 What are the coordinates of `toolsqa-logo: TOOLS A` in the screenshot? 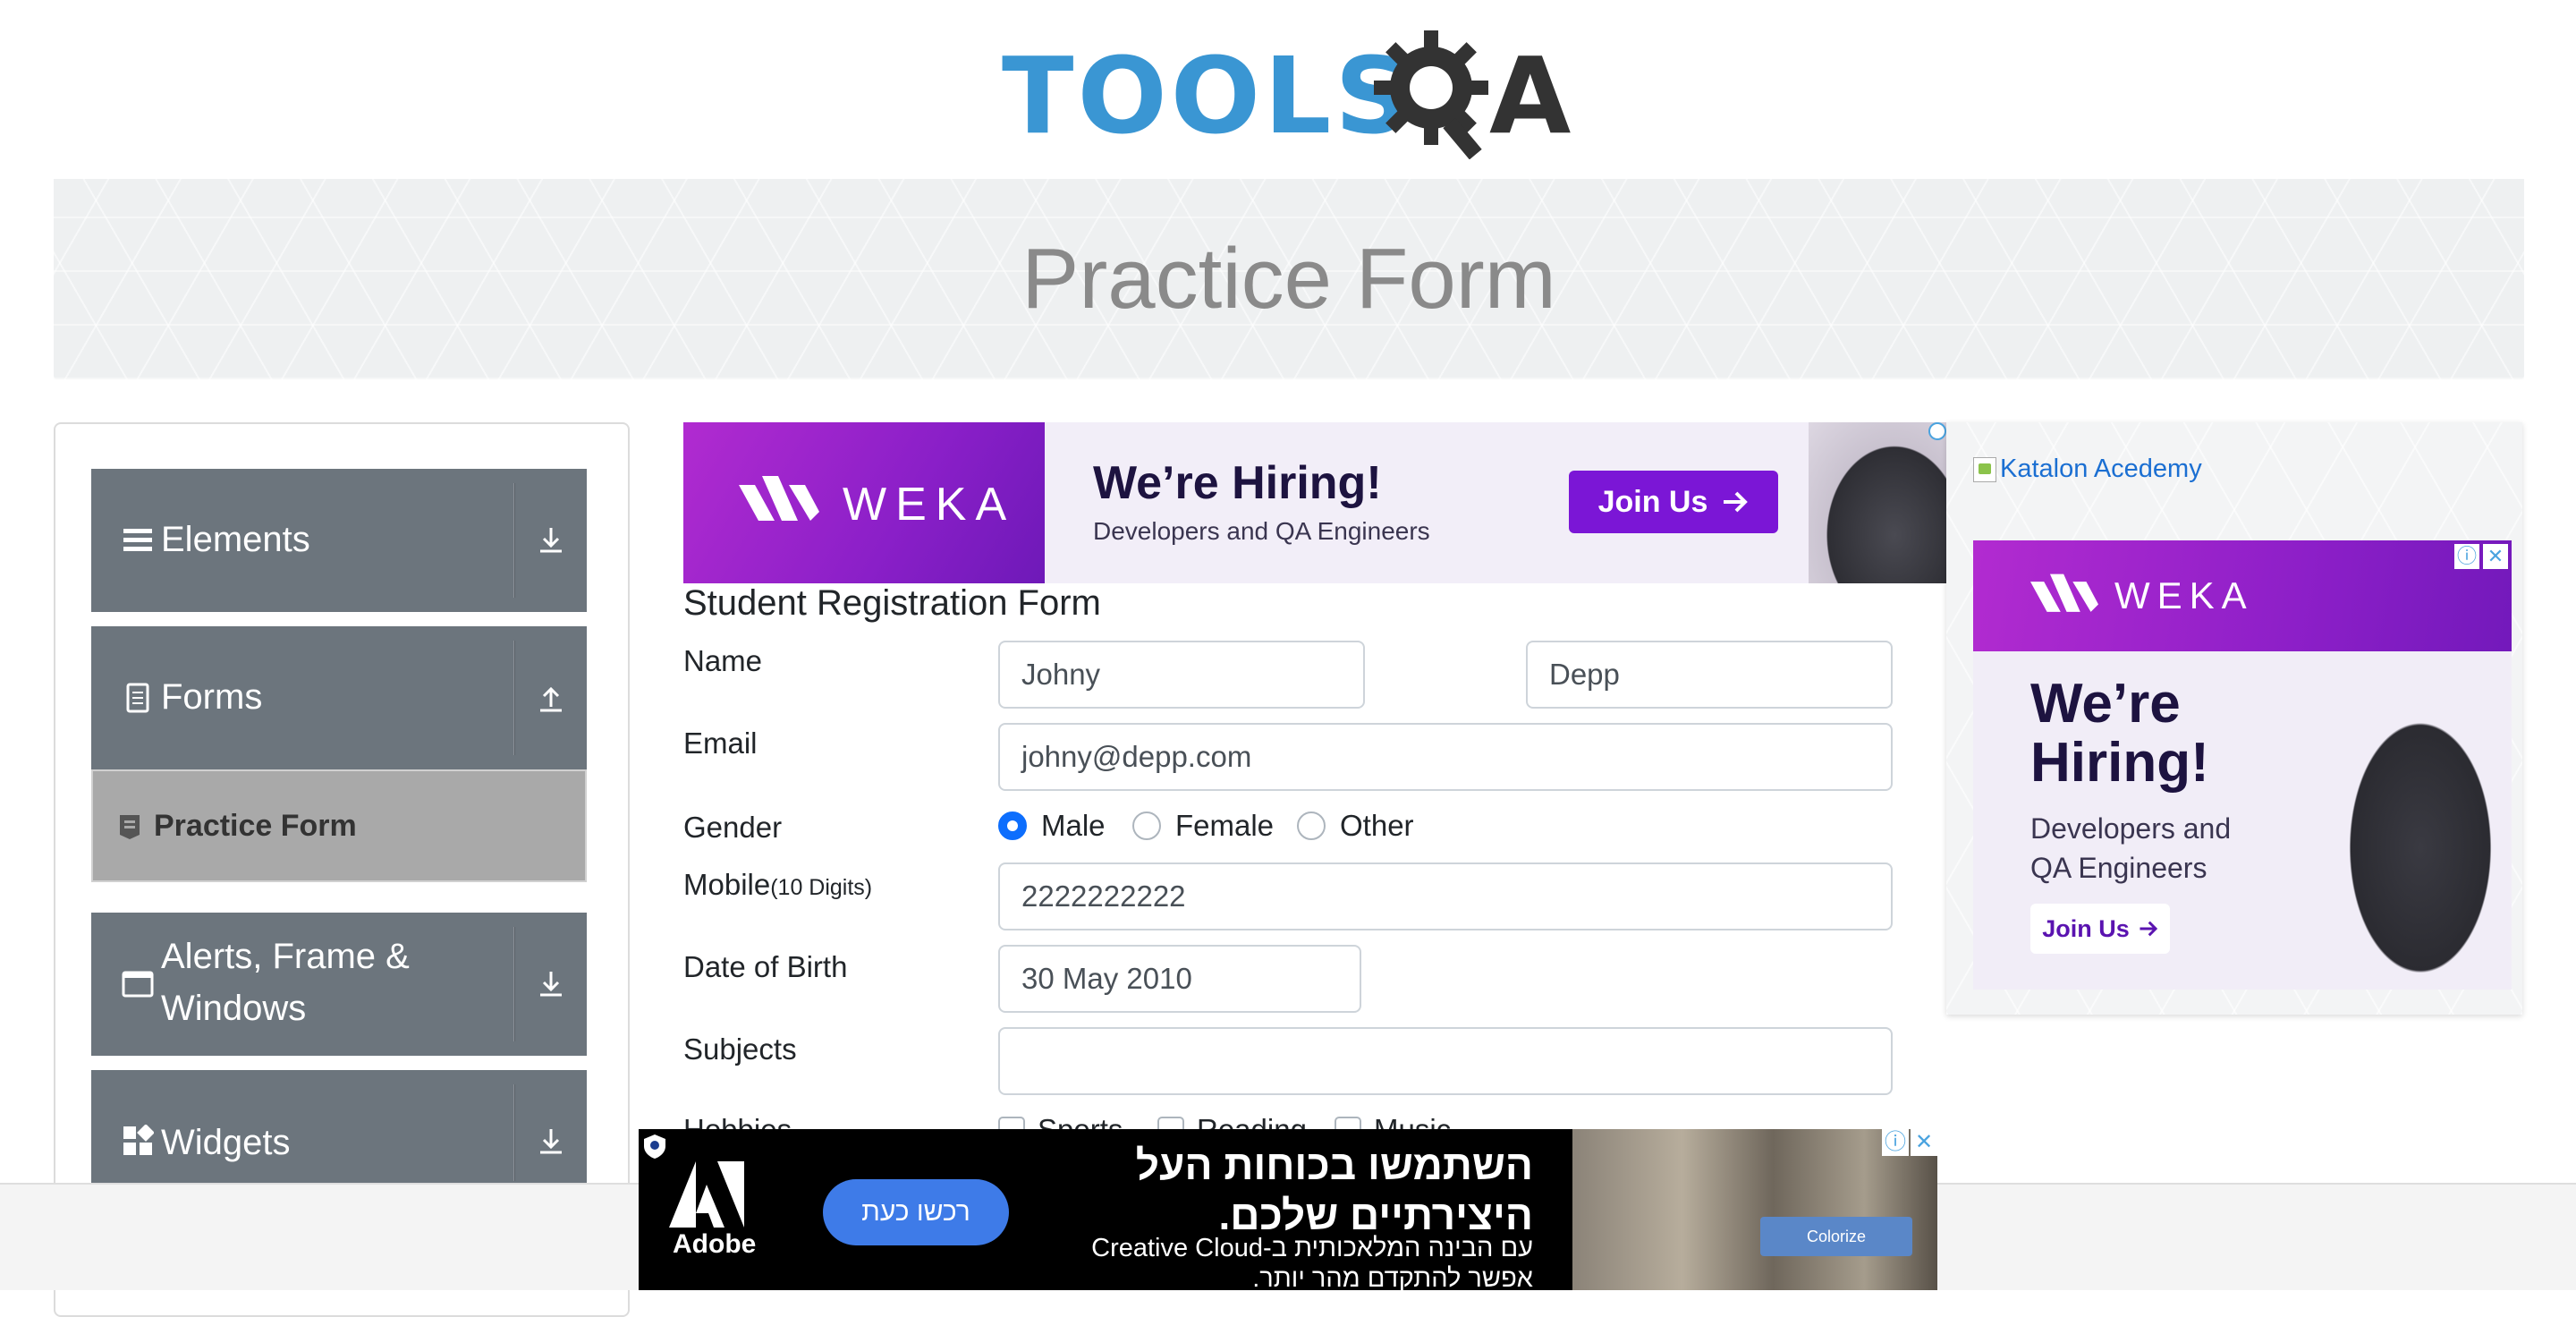 It's located at (1292, 97).